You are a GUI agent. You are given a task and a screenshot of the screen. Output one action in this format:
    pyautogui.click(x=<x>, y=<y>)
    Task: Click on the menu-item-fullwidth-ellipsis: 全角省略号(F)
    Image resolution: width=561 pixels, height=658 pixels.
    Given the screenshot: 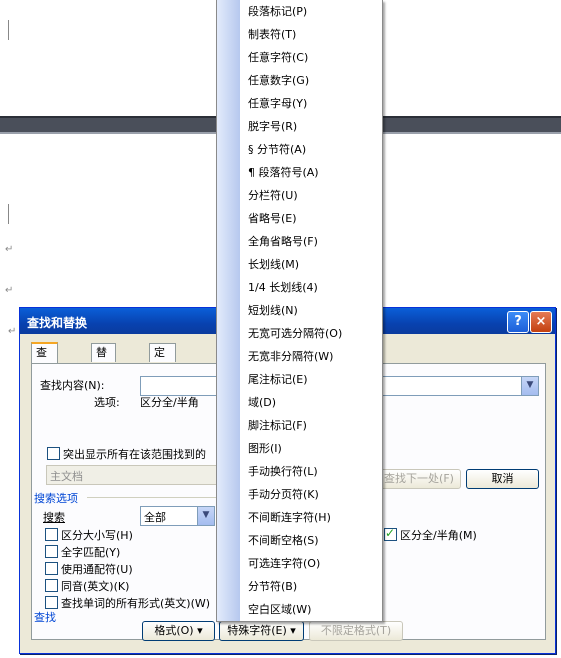 What is the action you would take?
    pyautogui.click(x=283, y=241)
    